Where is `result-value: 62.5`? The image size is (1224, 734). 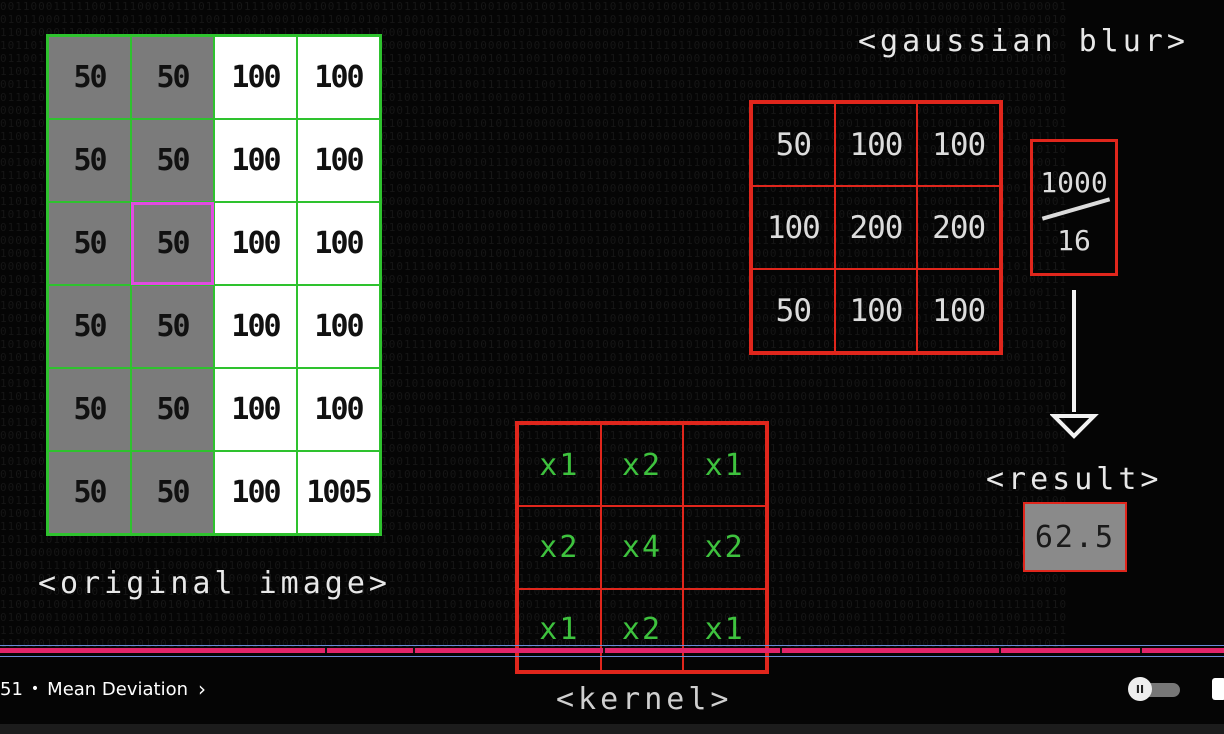 result-value: 62.5 is located at coordinates (1075, 537).